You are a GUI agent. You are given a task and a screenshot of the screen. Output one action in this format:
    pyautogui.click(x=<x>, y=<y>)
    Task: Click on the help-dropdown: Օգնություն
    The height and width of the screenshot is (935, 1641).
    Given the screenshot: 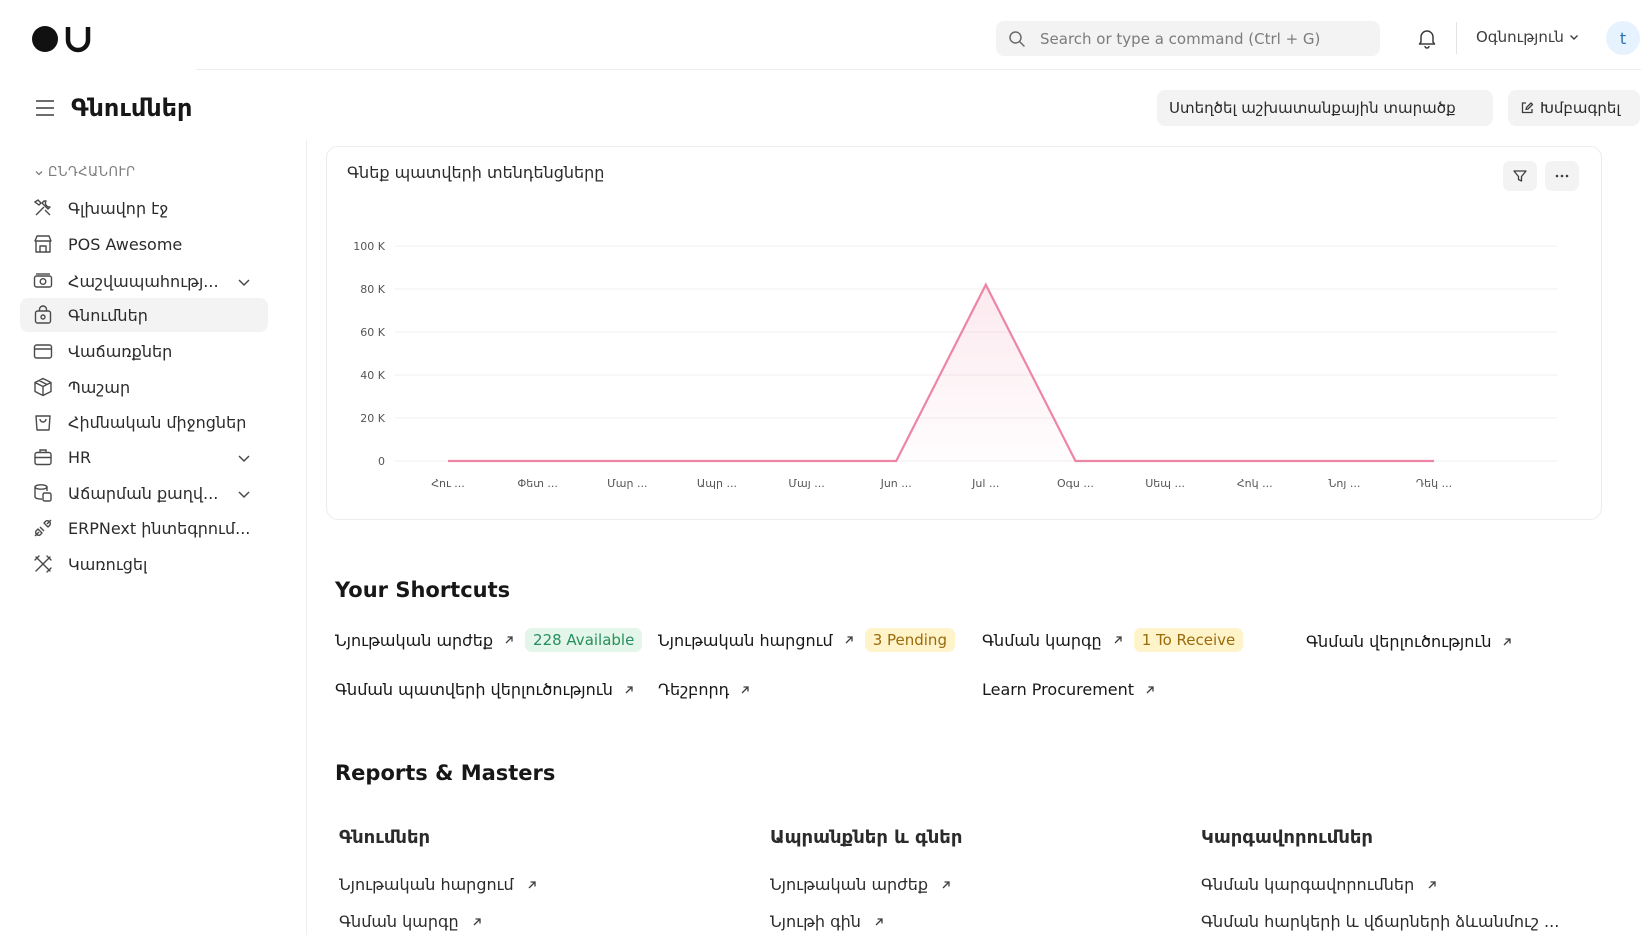 What is the action you would take?
    pyautogui.click(x=1528, y=37)
    